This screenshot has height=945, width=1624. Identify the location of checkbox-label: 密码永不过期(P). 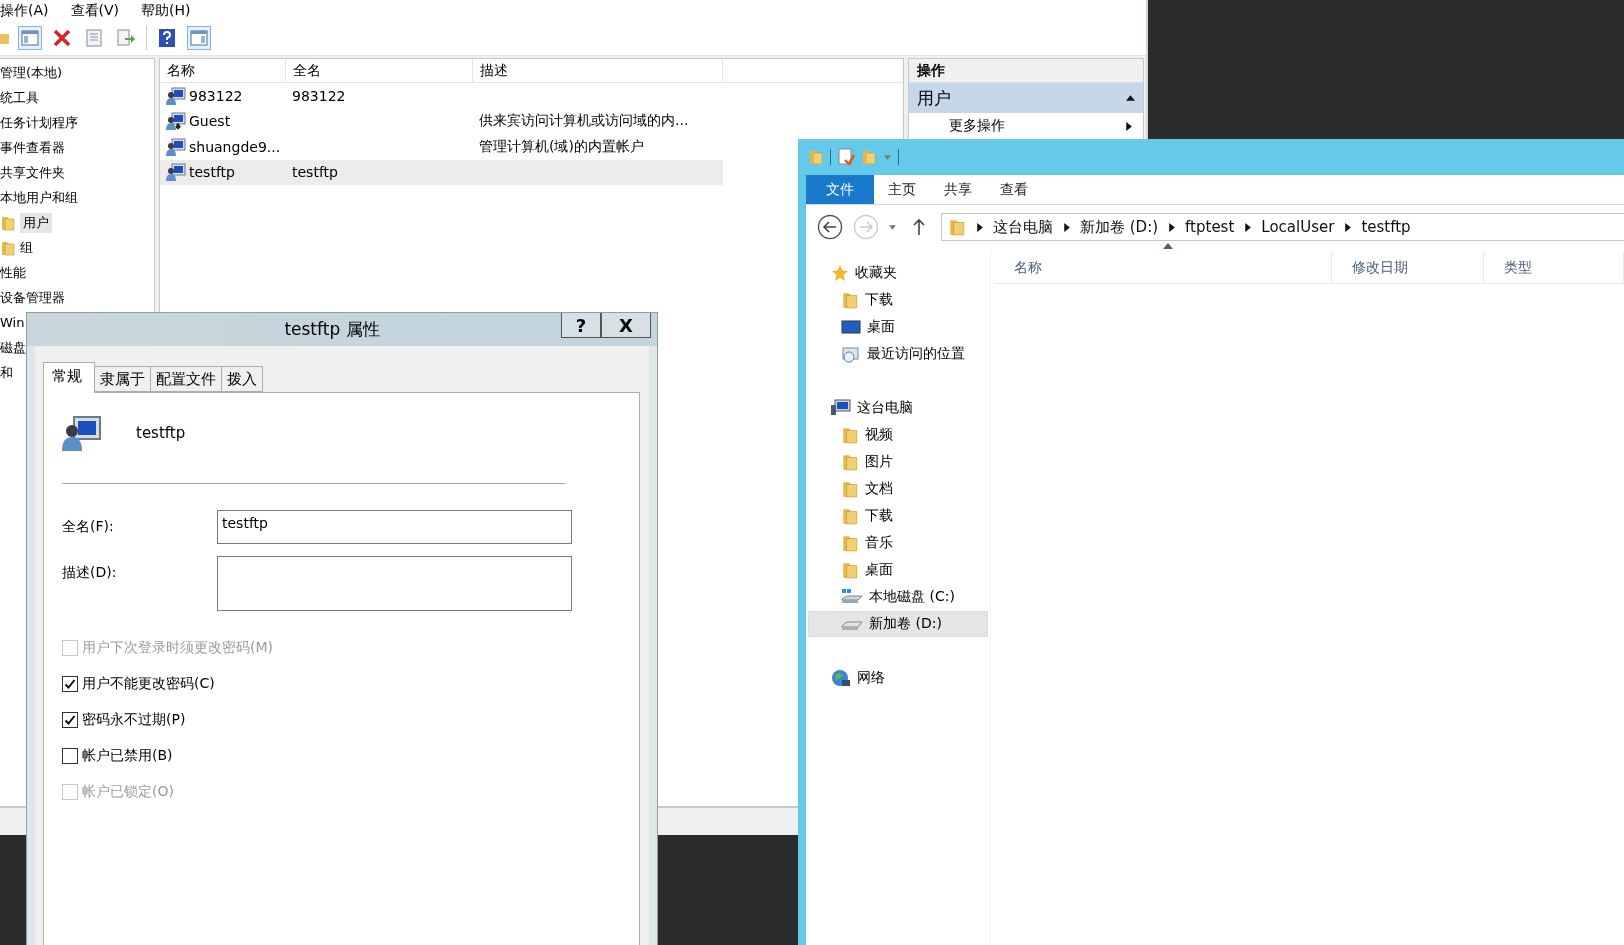
(134, 720).